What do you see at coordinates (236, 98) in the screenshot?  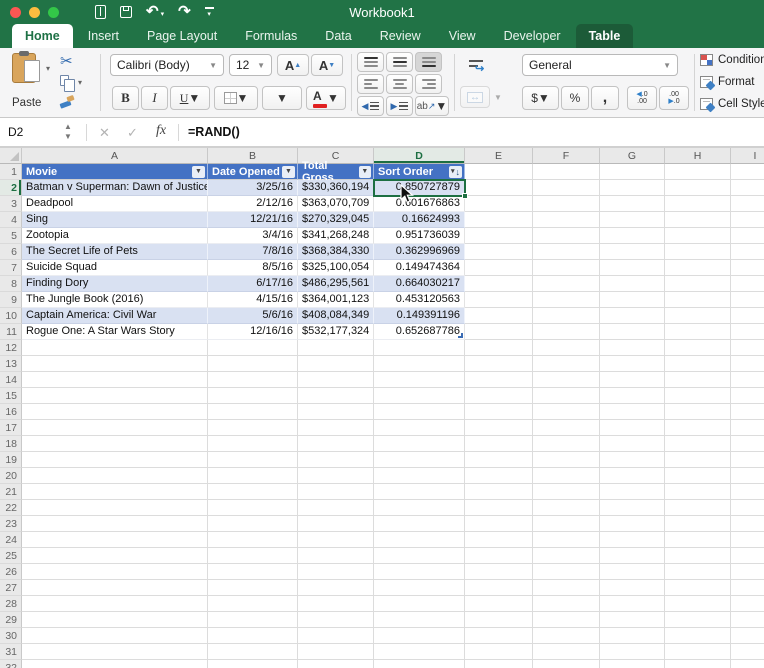 I see `borders-button: ▼` at bounding box center [236, 98].